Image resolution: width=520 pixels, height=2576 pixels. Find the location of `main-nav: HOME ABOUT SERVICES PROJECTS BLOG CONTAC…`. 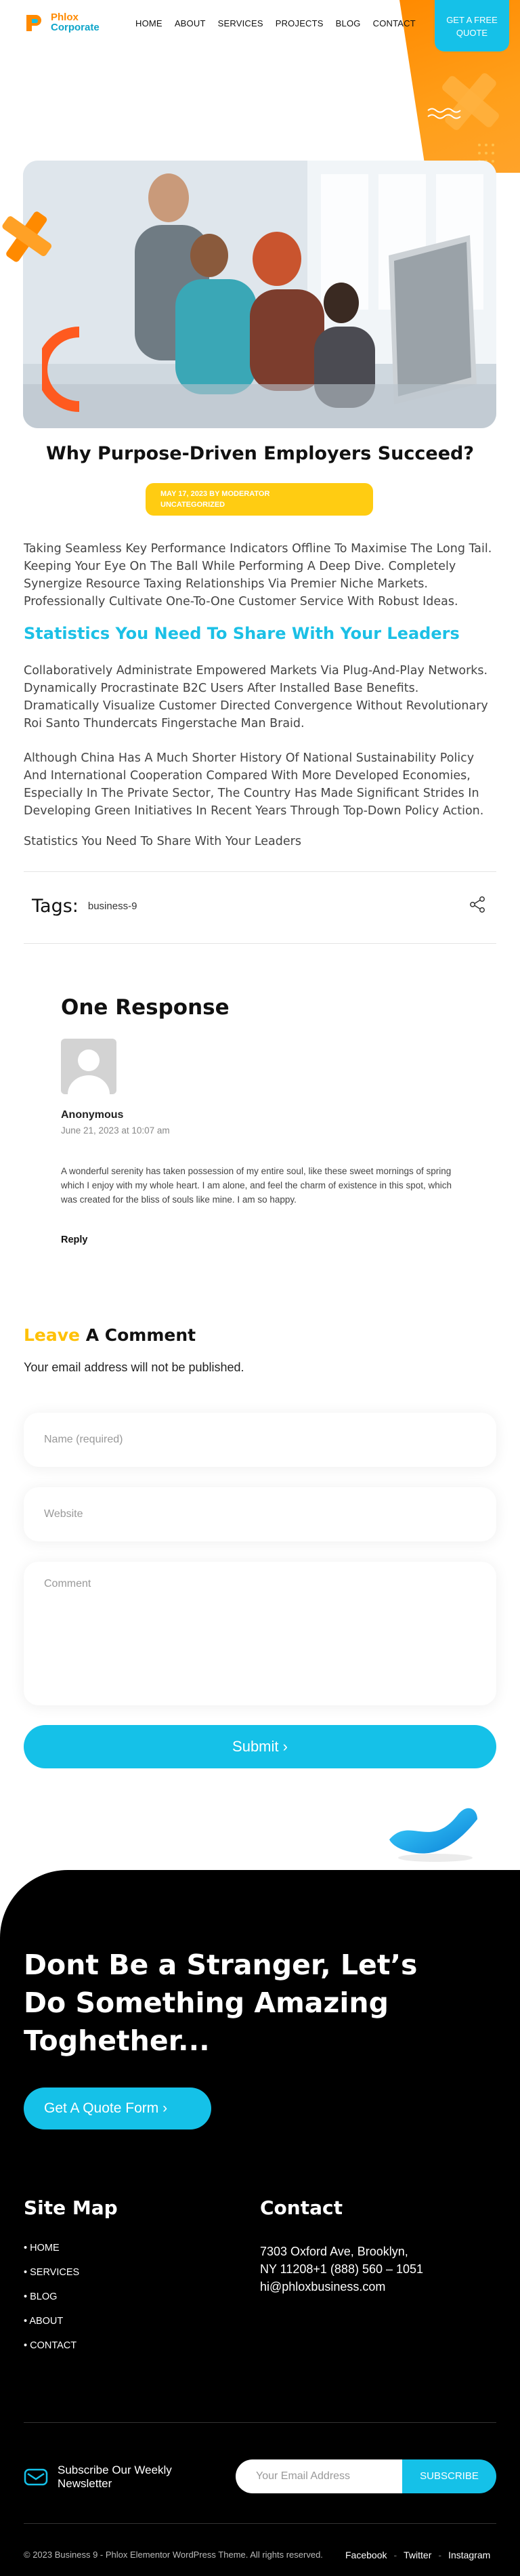

main-nav: HOME ABOUT SERVICES PROJECTS BLOG CONTAC… is located at coordinates (276, 23).